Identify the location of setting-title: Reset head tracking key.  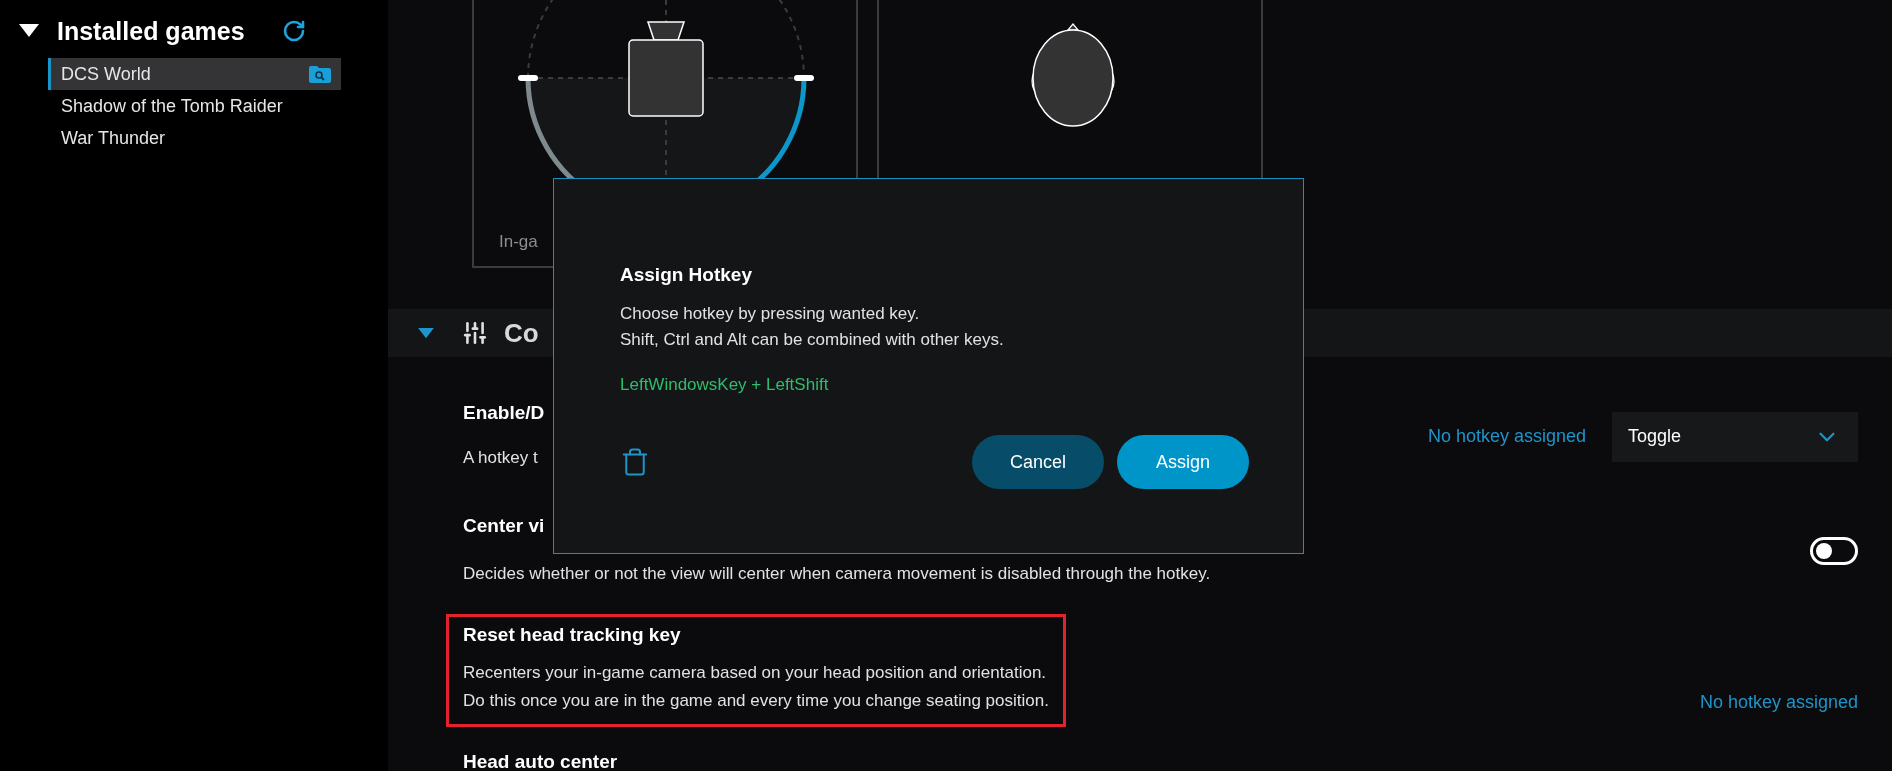
(572, 635).